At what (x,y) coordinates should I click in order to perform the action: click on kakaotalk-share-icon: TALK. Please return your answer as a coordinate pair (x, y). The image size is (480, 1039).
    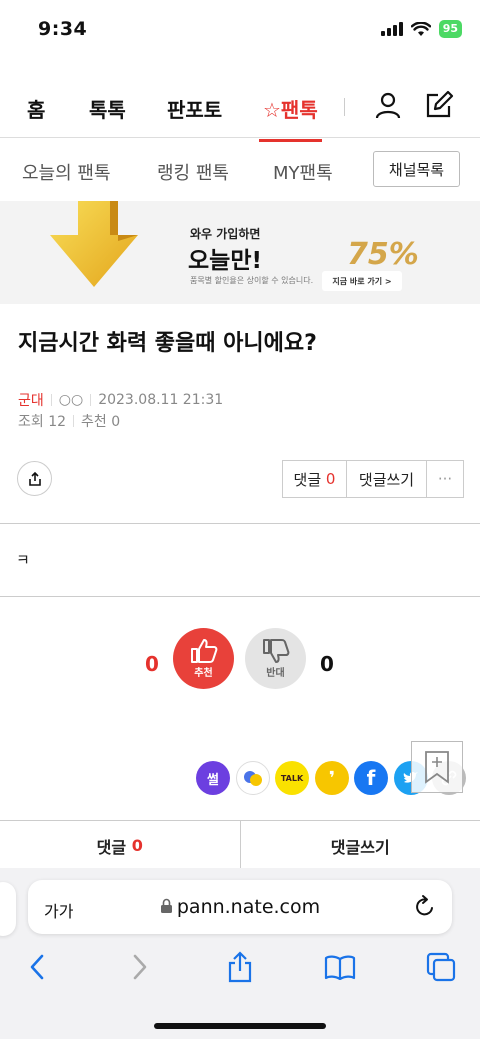
    Looking at the image, I should click on (292, 778).